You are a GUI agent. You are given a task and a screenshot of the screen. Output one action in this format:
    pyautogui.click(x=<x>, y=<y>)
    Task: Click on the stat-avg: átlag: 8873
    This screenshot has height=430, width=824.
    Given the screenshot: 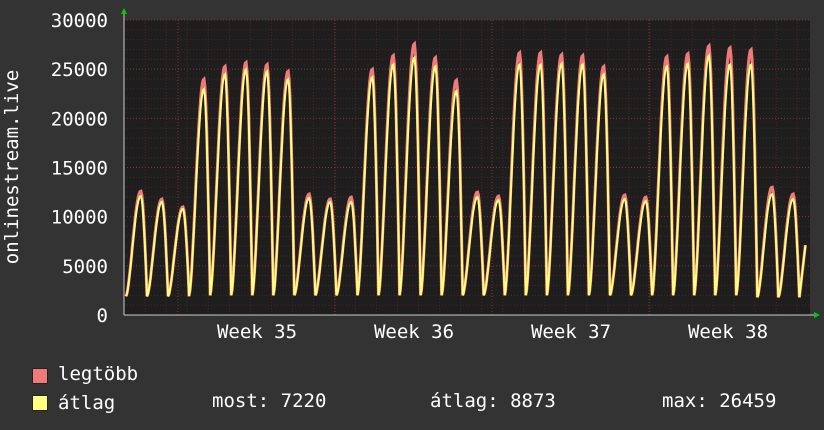 What is the action you would take?
    pyautogui.click(x=493, y=401)
    